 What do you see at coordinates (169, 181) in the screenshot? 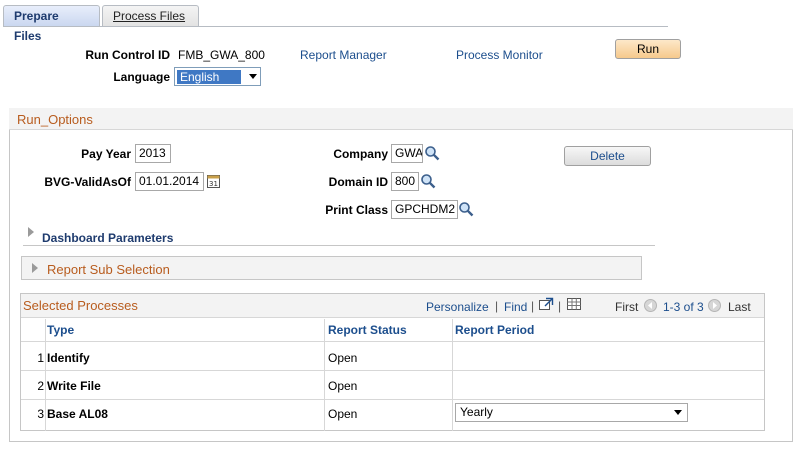
I see `bvg-valid-input: 01.01.2014` at bounding box center [169, 181].